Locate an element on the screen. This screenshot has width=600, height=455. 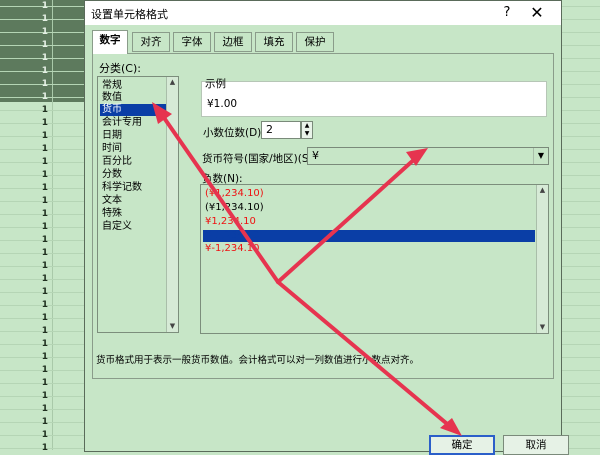
arrowhead-icon is located at coordinates (162, 113).